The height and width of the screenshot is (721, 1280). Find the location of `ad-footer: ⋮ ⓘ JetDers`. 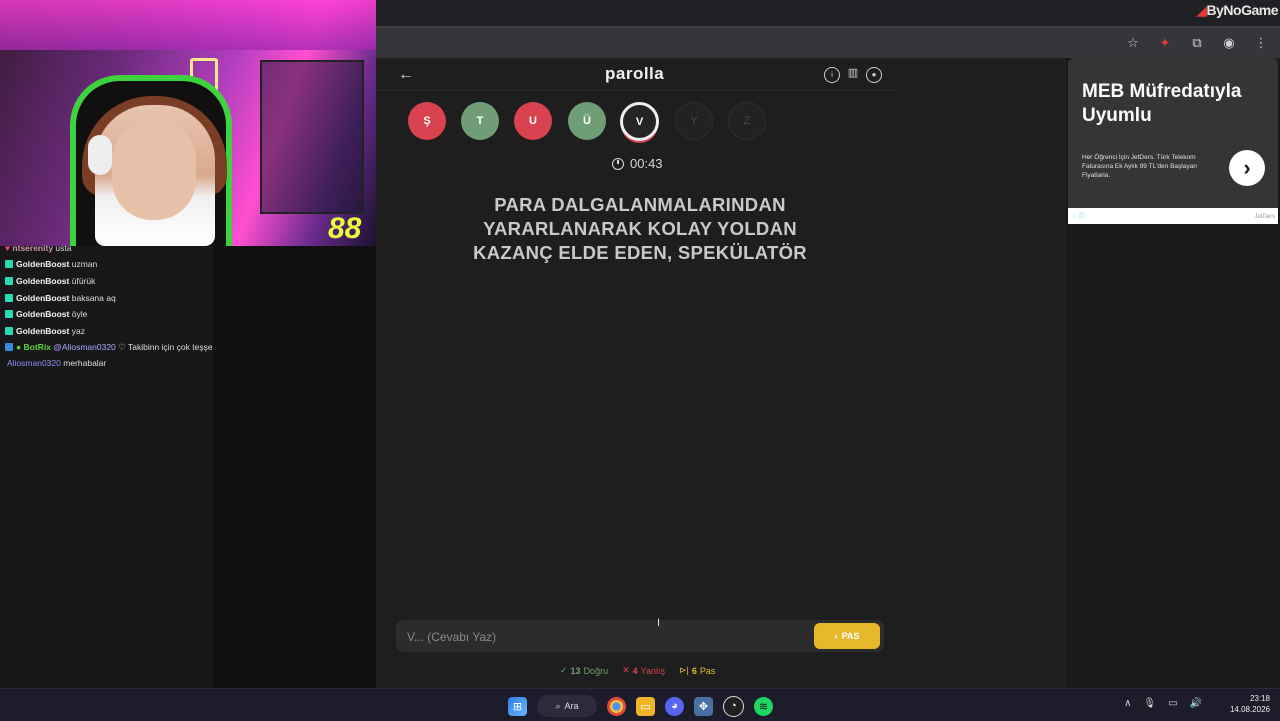

ad-footer: ⋮ ⓘ JetDers is located at coordinates (1173, 216).